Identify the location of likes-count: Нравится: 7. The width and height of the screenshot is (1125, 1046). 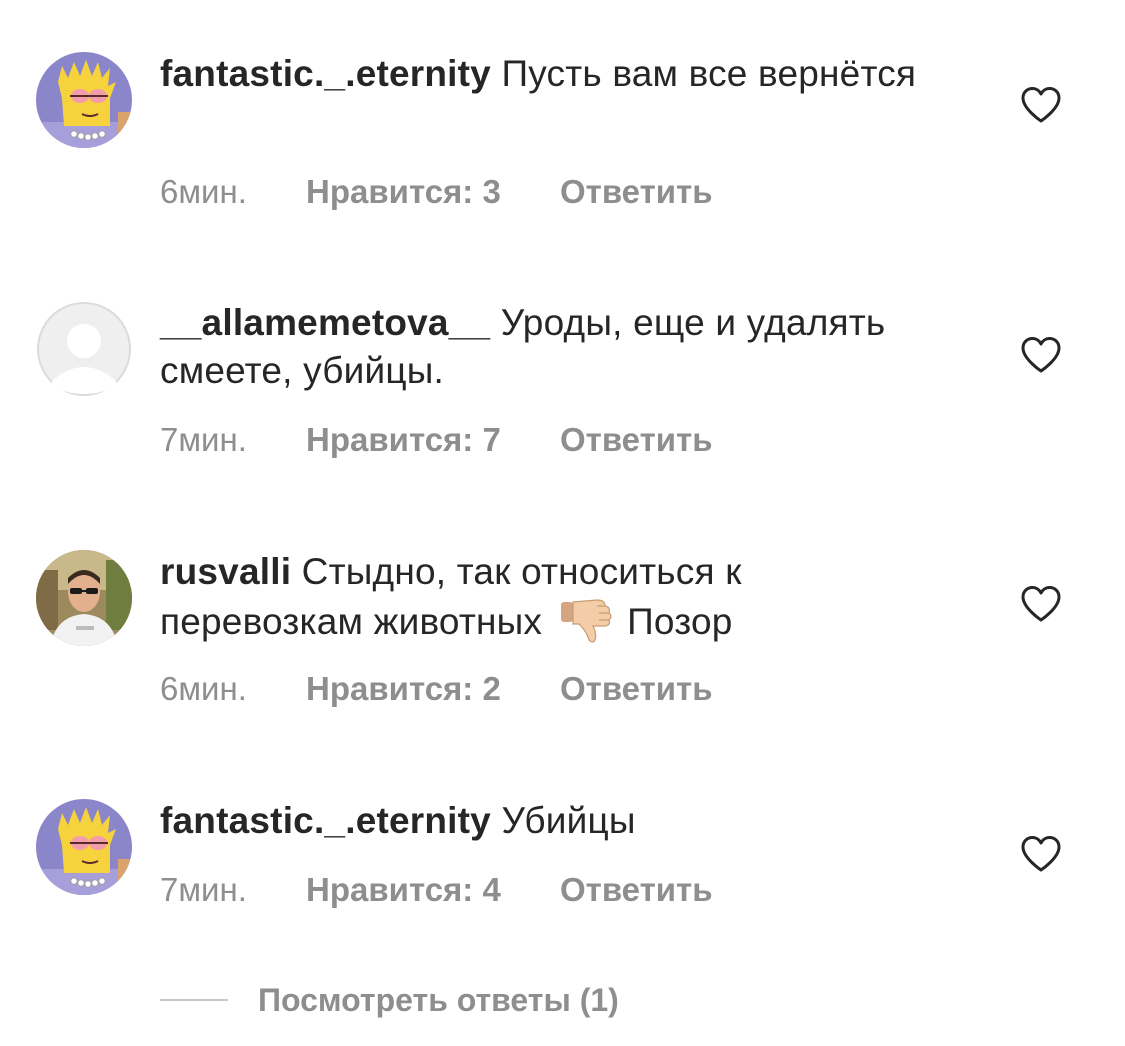
(403, 440).